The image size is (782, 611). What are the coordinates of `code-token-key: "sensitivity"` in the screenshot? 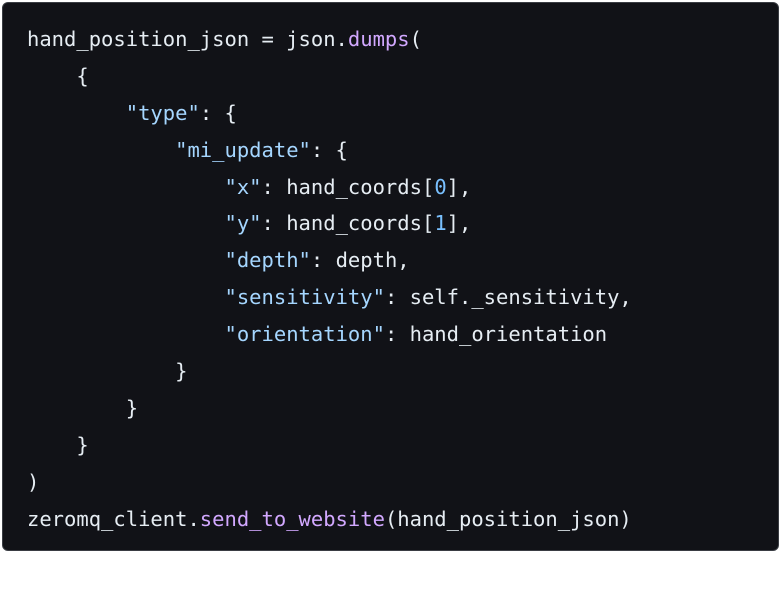 It's located at (304, 297).